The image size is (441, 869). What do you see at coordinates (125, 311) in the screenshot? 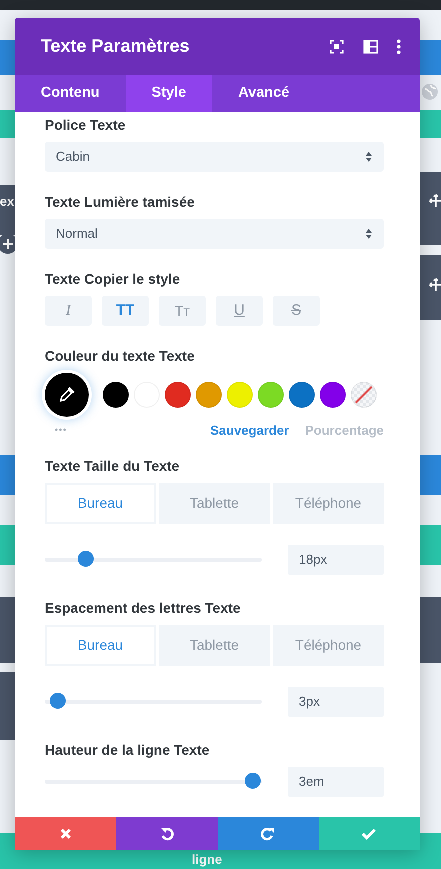
I see `text-style-button: TT` at bounding box center [125, 311].